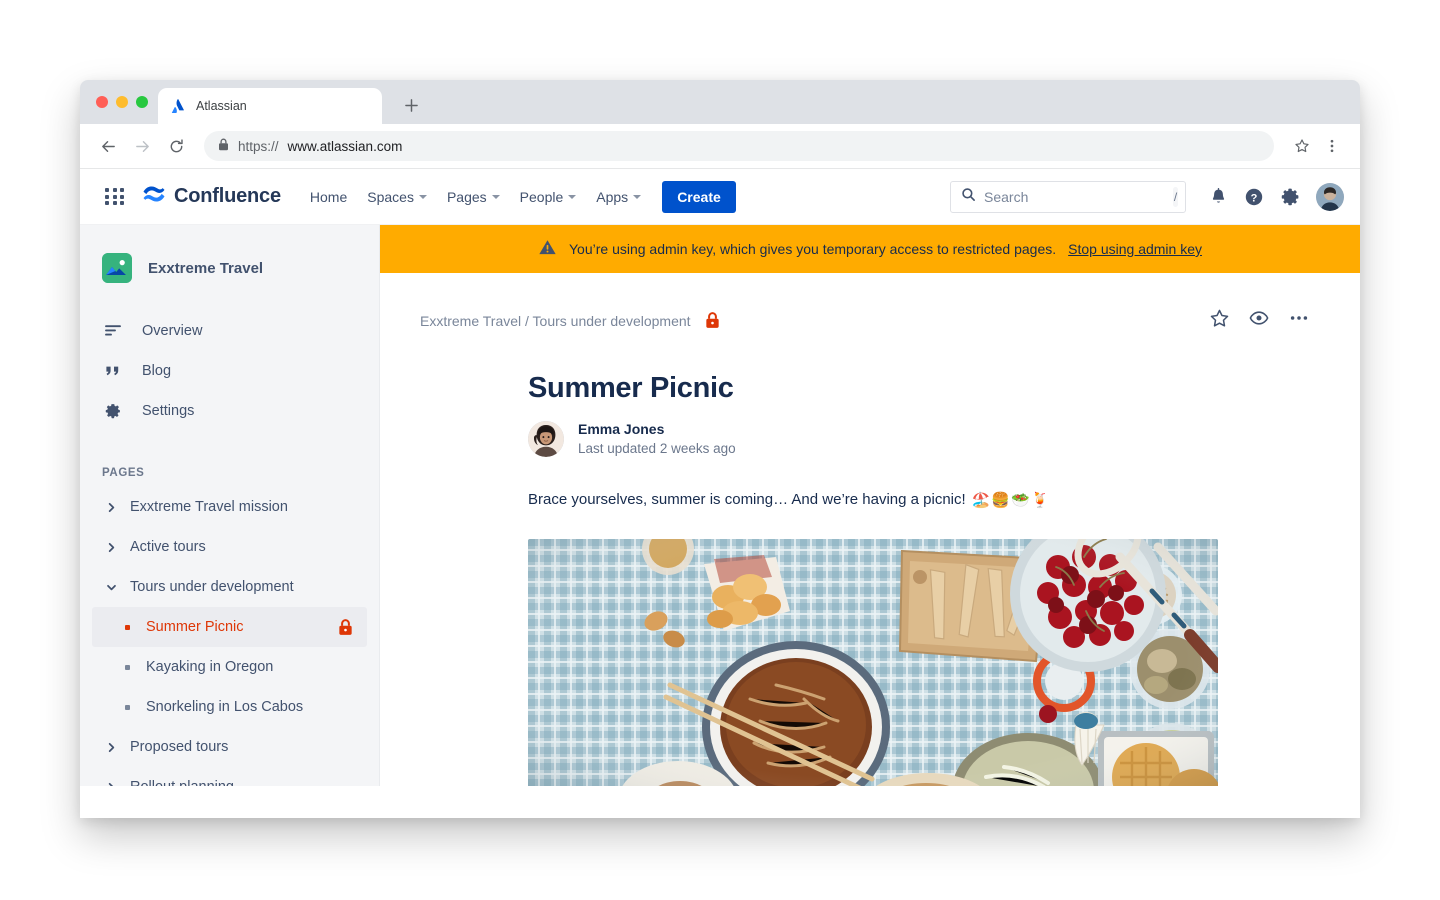  Describe the element at coordinates (919, 439) in the screenshot. I see `page-byline: Emma Jones Last updated 2 weeks ago` at that location.